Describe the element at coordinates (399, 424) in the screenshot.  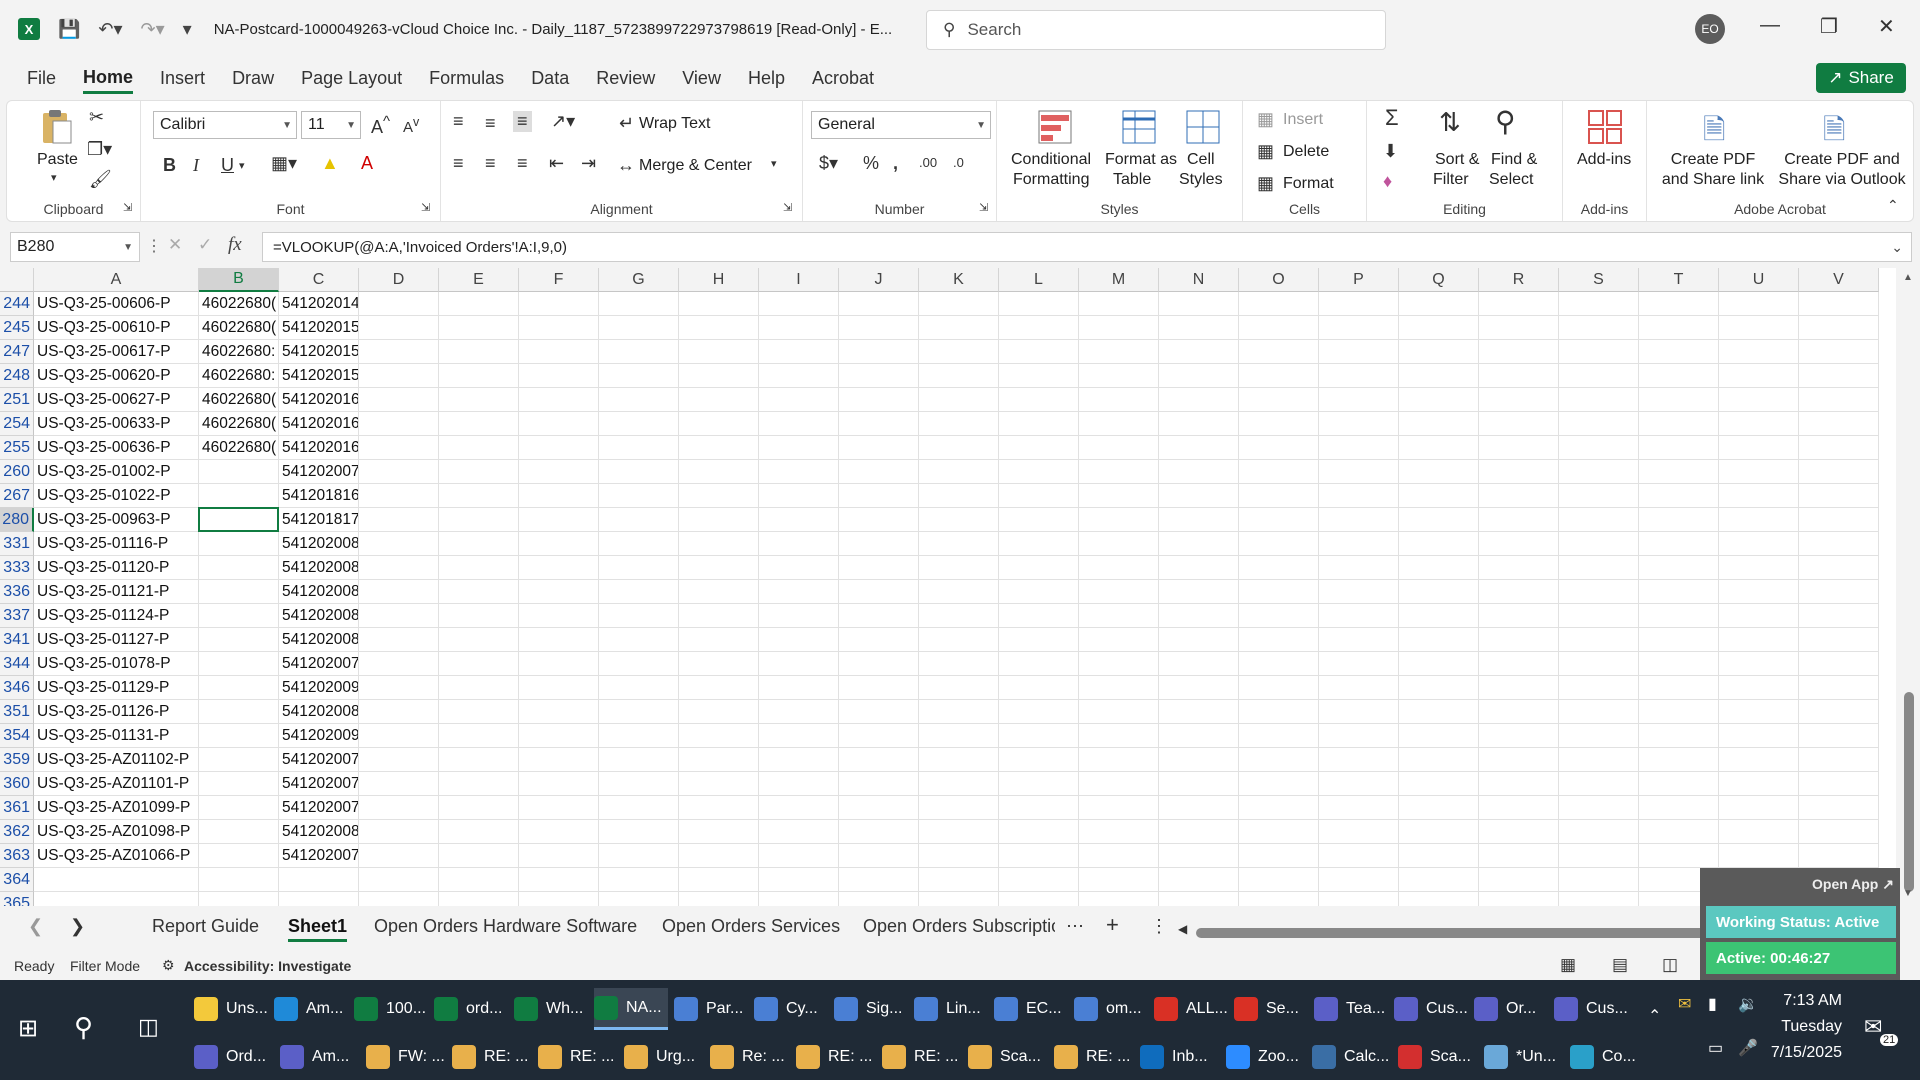
I see `cell-d` at that location.